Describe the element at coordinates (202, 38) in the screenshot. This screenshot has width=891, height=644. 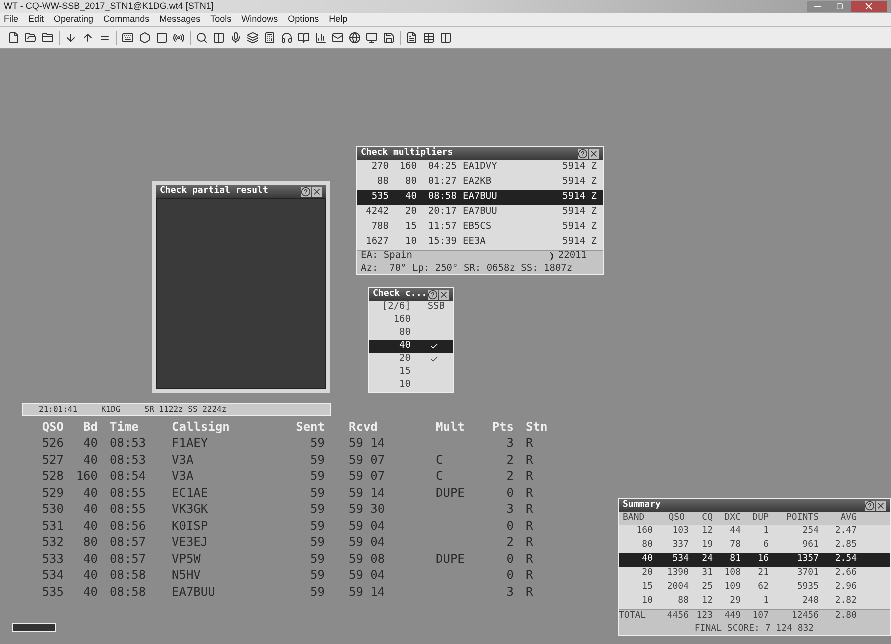
I see `search-icon` at that location.